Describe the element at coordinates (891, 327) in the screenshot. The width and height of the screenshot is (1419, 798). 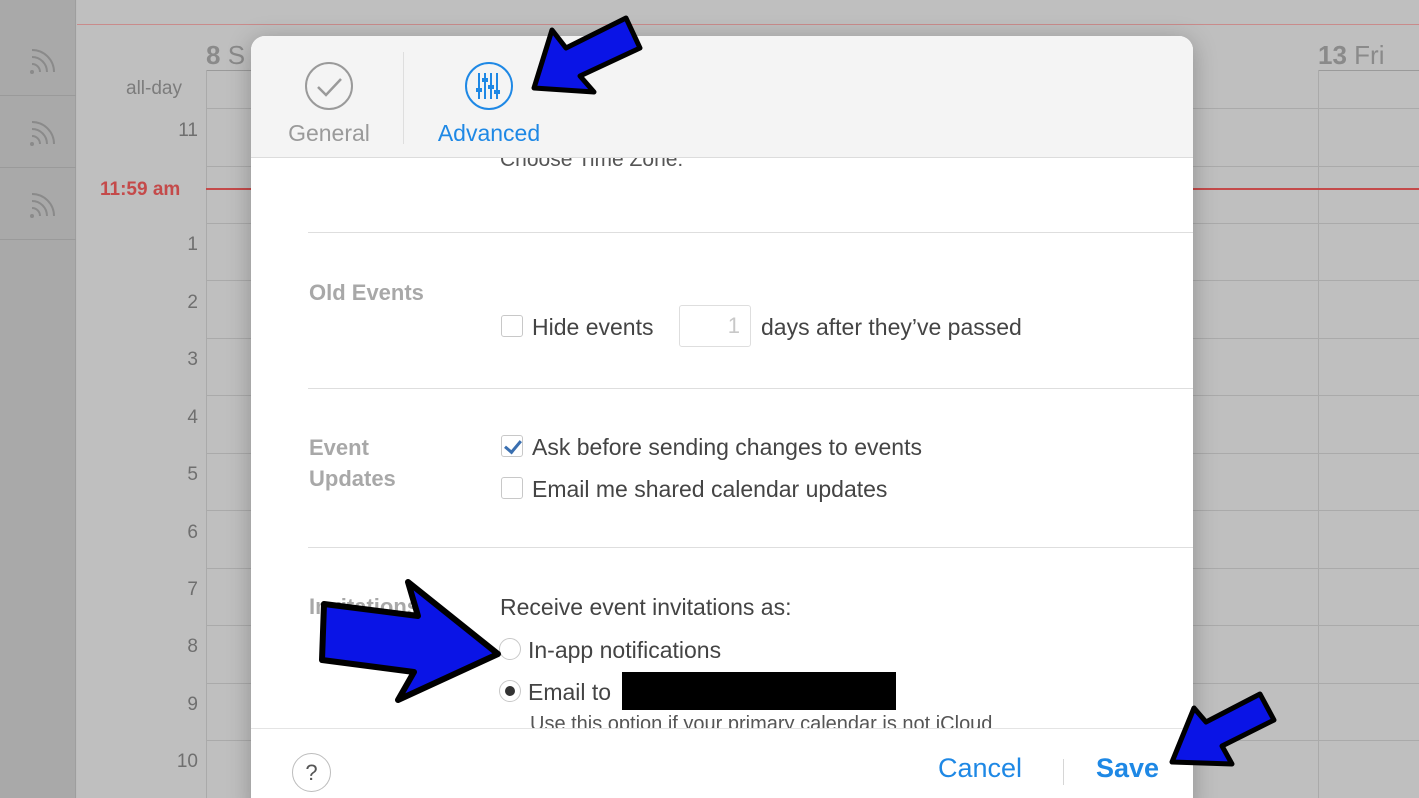
I see `days-after-label: days after they’ve passed` at that location.